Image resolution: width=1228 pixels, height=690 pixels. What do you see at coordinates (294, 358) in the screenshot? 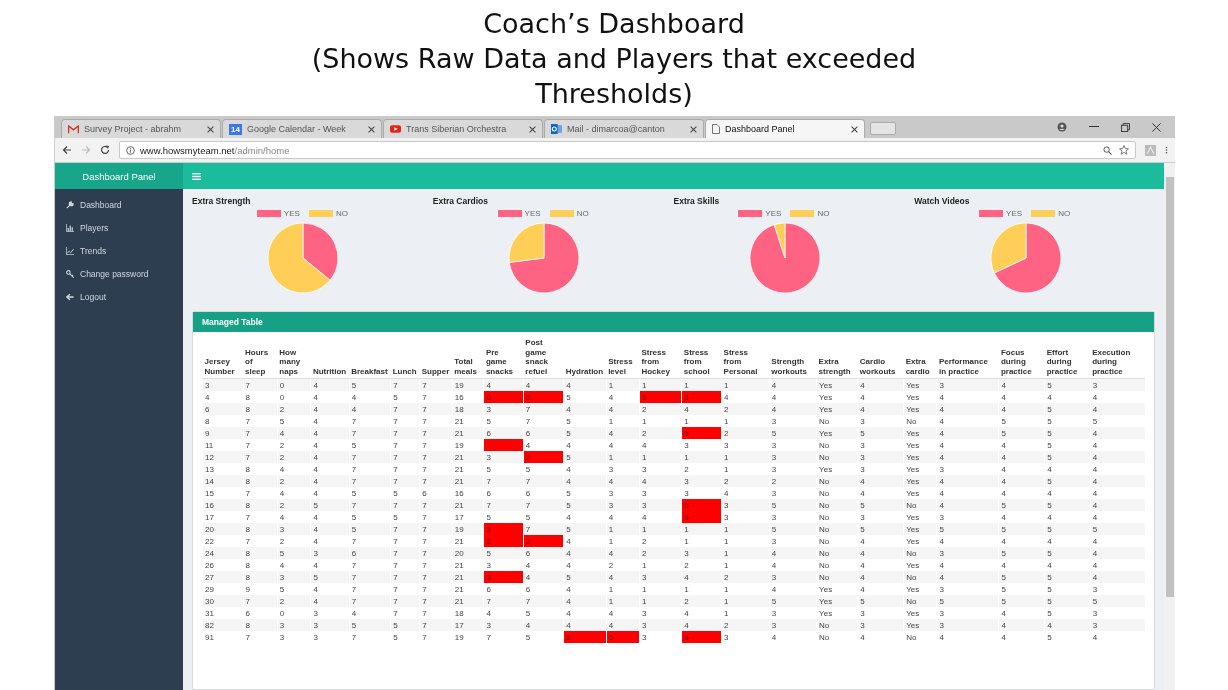
I see `column-header: How many naps` at bounding box center [294, 358].